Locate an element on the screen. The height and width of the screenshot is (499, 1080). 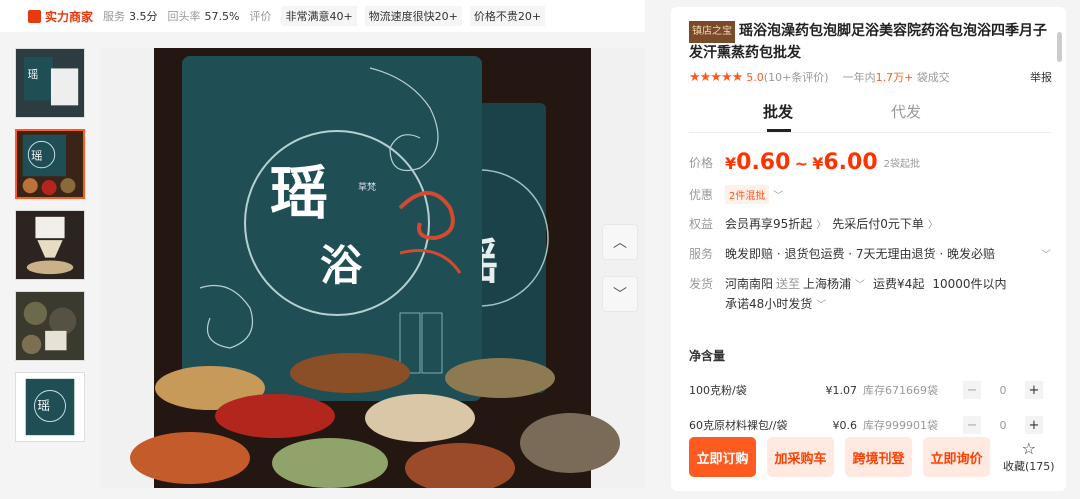
review-tag: 物流速度很快20+ is located at coordinates (413, 16).